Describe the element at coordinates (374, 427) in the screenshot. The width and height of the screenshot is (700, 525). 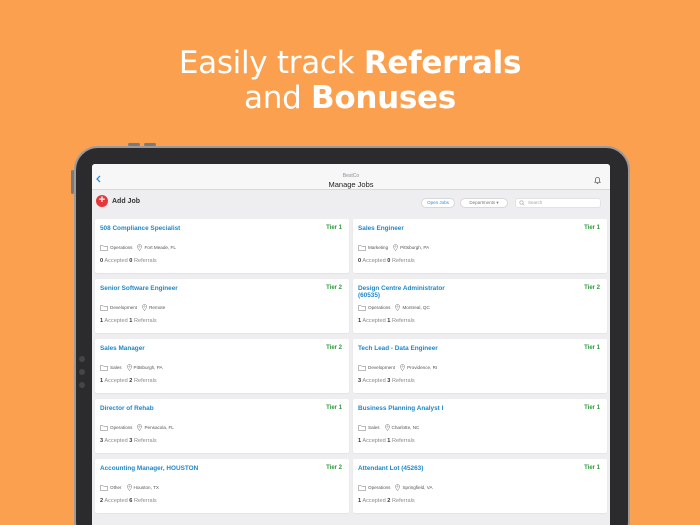
I see `department-label: Sales` at that location.